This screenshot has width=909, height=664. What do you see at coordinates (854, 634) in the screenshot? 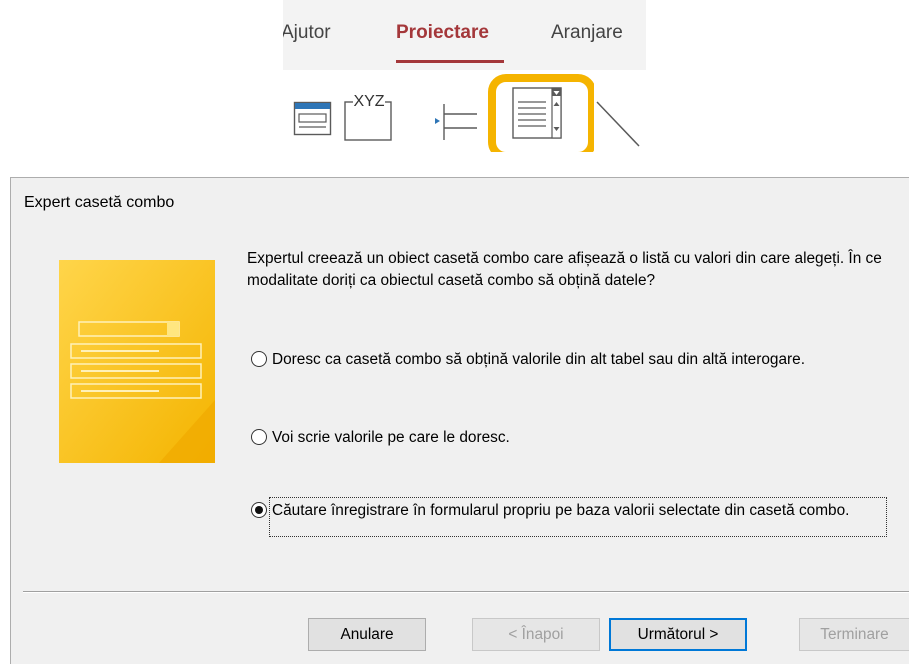
I see `finish-button: Terminare` at bounding box center [854, 634].